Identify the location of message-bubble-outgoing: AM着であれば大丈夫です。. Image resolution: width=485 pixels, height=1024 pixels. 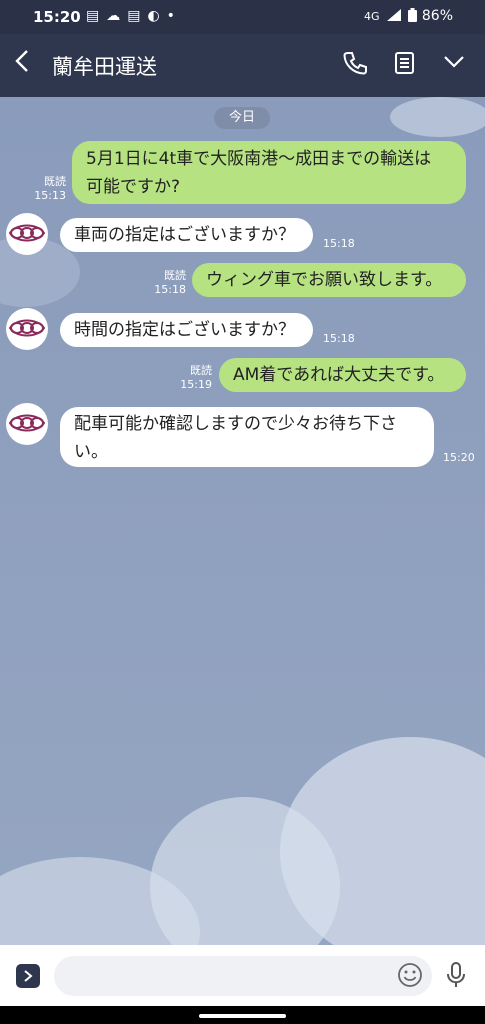
(342, 375).